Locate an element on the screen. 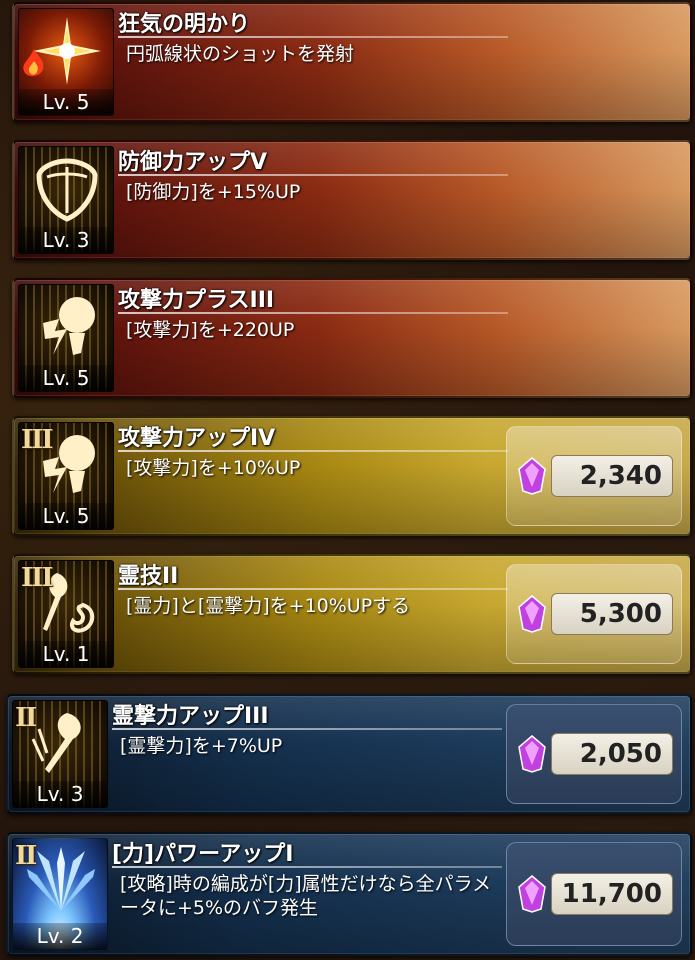 This screenshot has width=695, height=960. cost-value: 11,700 is located at coordinates (611, 894).